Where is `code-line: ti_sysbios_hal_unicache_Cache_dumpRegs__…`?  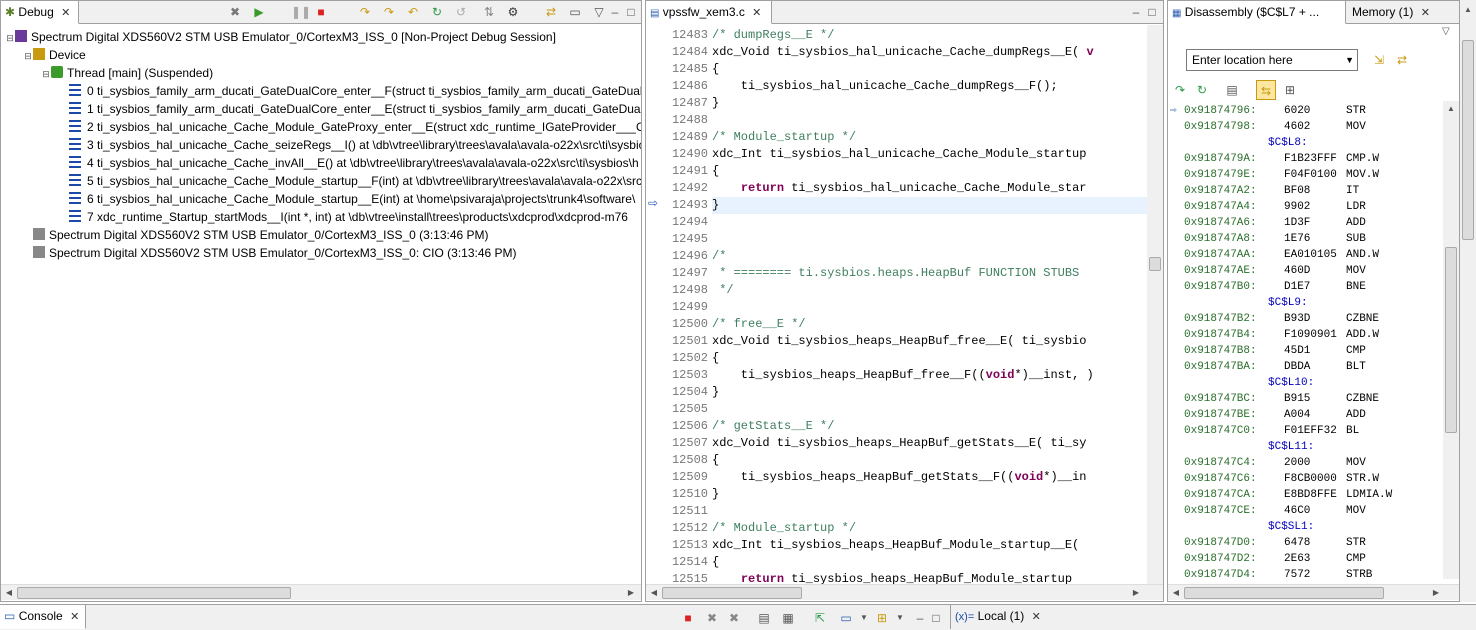
code-line: ti_sysbios_hal_unicache_Cache_dumpRegs__… is located at coordinates (929, 86).